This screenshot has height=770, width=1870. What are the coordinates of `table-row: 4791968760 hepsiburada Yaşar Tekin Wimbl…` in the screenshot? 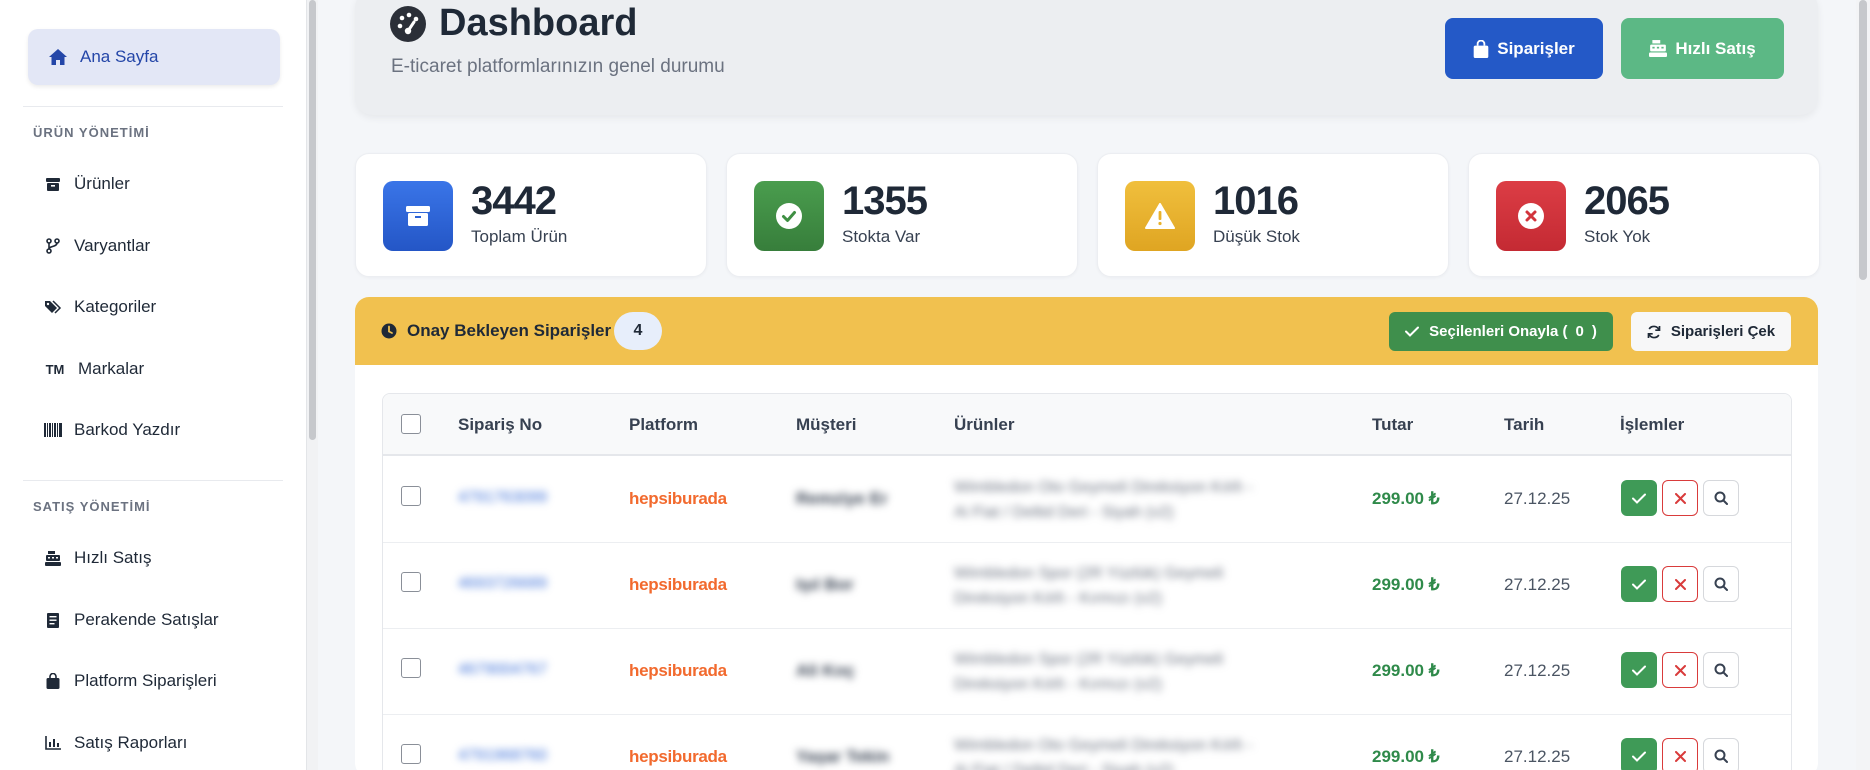 It's located at (1087, 742).